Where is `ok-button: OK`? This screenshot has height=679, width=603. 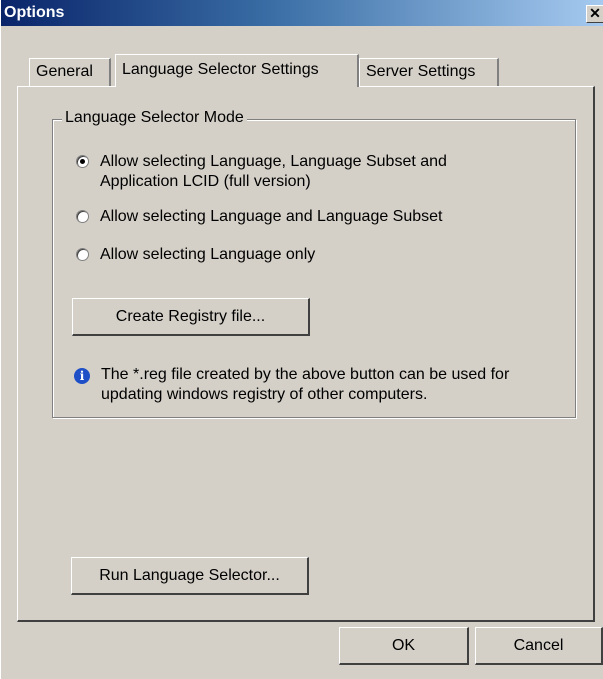 ok-button: OK is located at coordinates (404, 646).